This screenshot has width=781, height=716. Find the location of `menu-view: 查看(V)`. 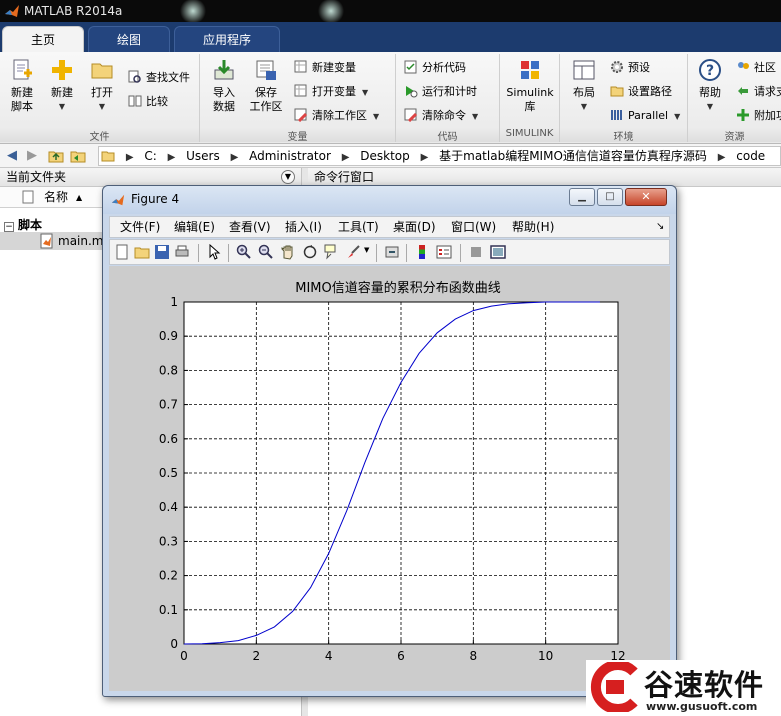

menu-view: 查看(V) is located at coordinates (250, 227).